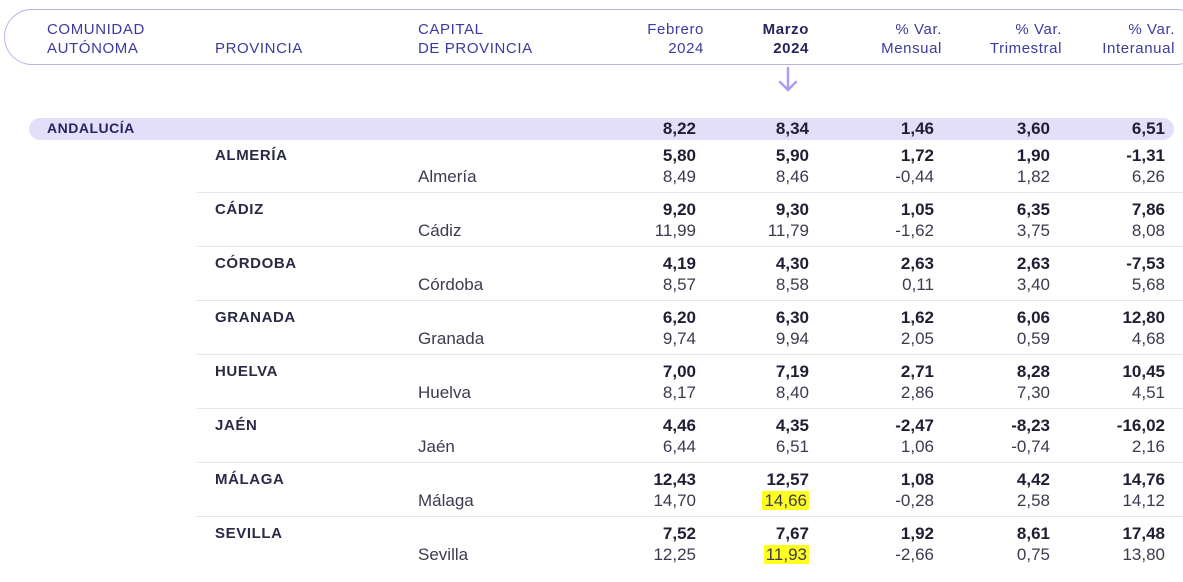 This screenshot has height=582, width=1183. I want to click on capital-name: Almería, so click(447, 176).